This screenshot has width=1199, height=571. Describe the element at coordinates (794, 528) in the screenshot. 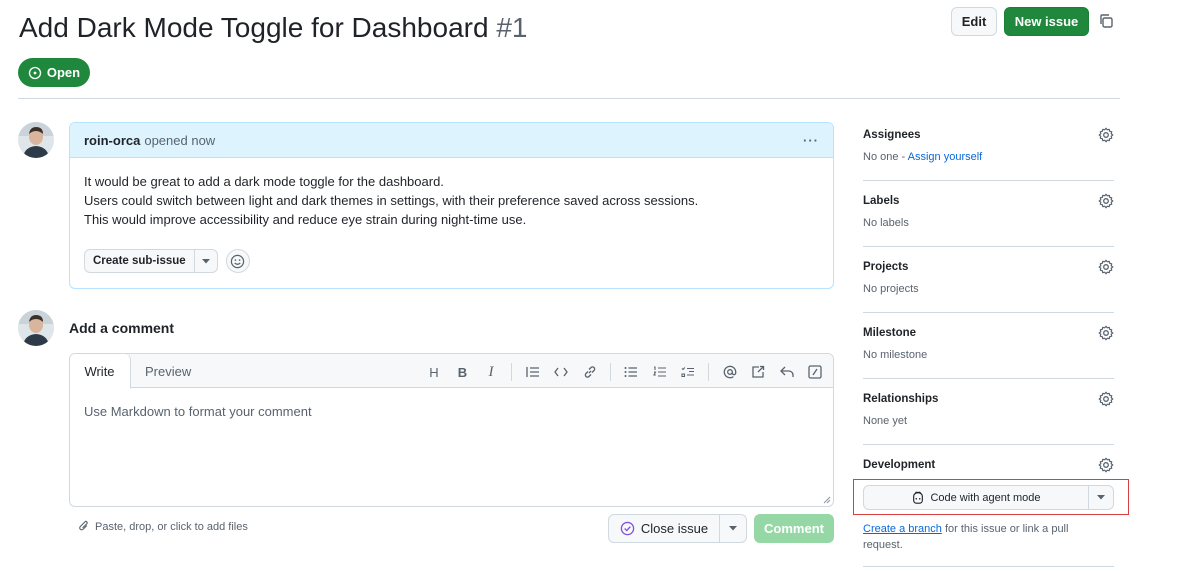

I see `comment-button: Comment` at that location.